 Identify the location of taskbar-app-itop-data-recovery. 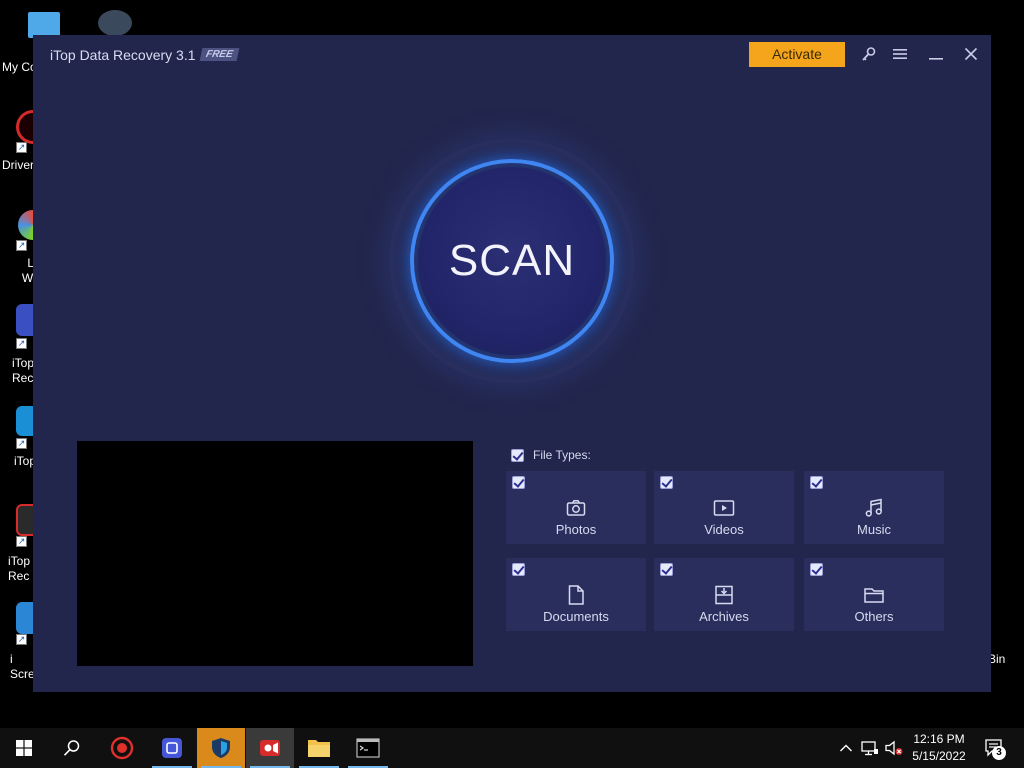
(172, 748).